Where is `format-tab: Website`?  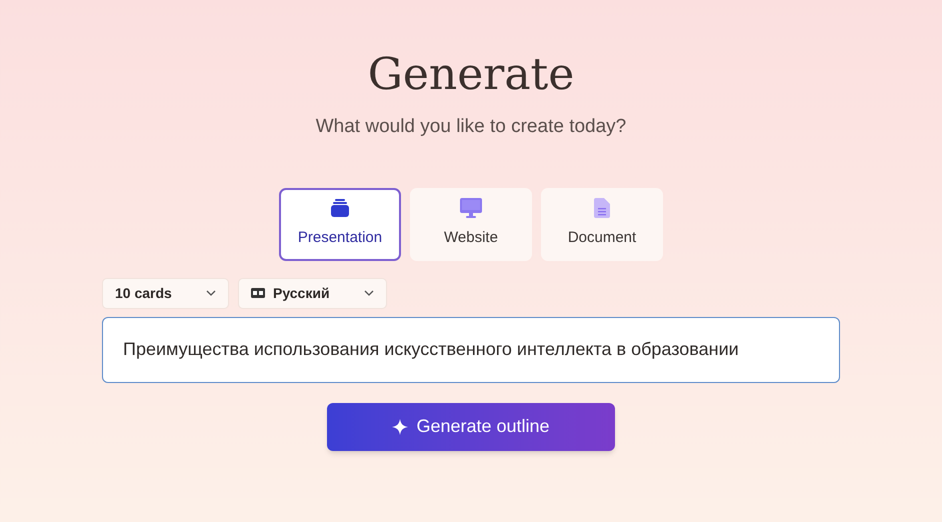 format-tab: Website is located at coordinates (471, 224).